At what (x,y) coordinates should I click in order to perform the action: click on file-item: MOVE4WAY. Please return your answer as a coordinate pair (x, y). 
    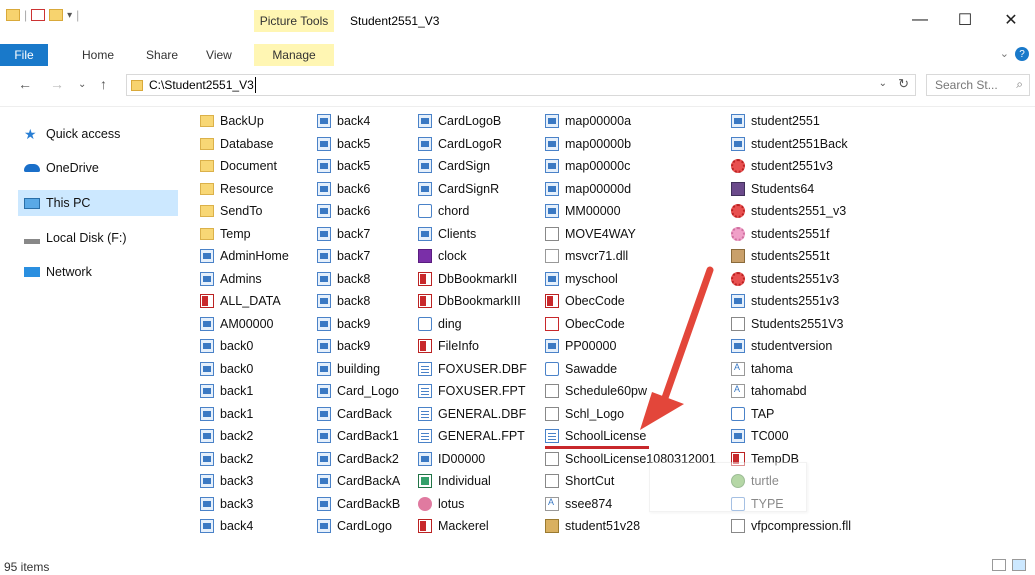
    Looking at the image, I should click on (590, 234).